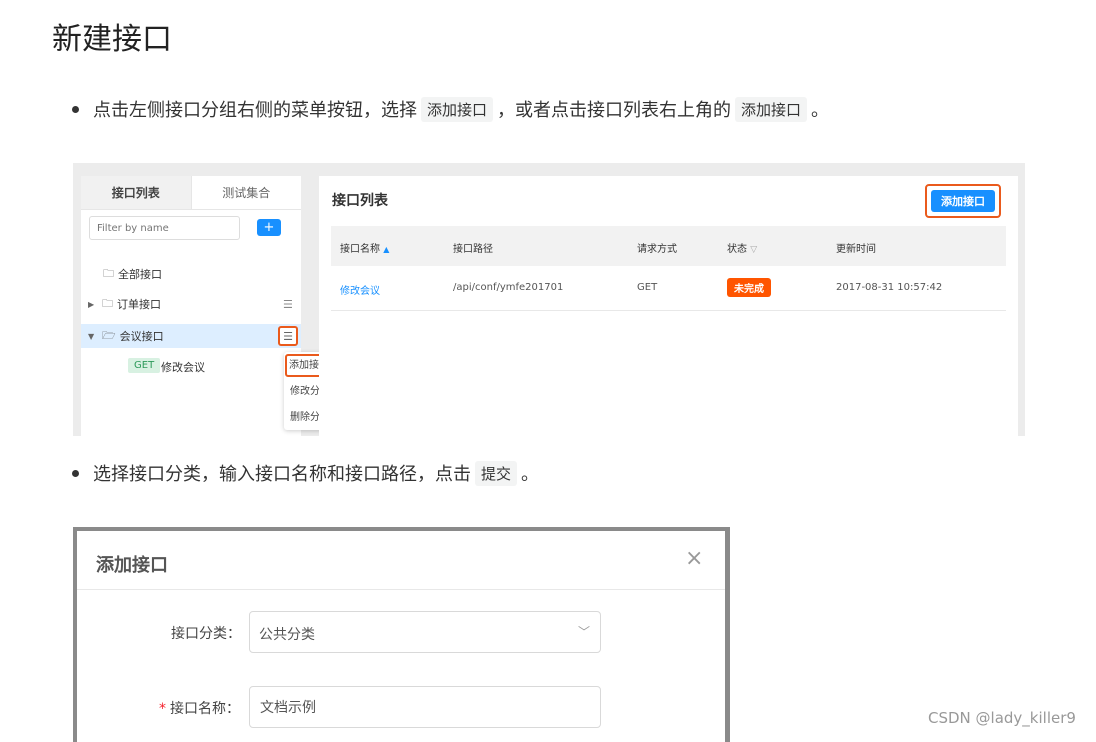 The image size is (1096, 742). I want to click on category-label: 接口分类：, so click(206, 634).